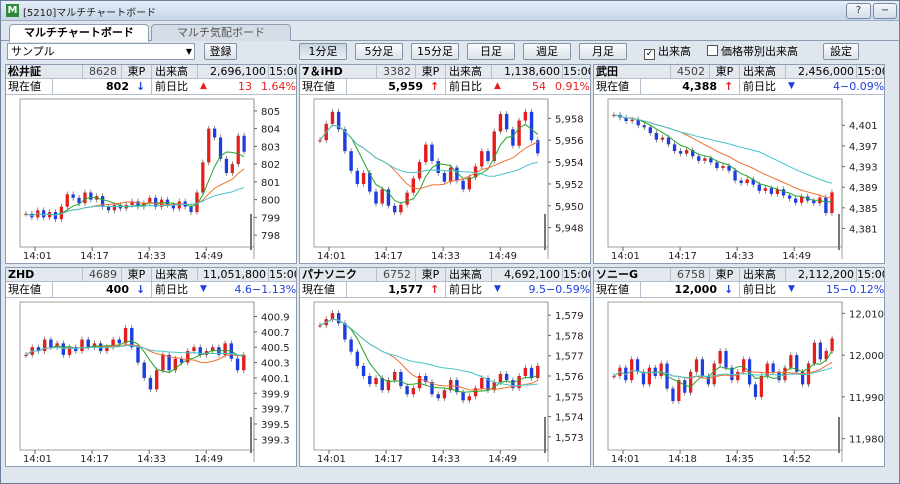  What do you see at coordinates (101, 51) in the screenshot?
I see `group-select: サンプル ▼` at bounding box center [101, 51].